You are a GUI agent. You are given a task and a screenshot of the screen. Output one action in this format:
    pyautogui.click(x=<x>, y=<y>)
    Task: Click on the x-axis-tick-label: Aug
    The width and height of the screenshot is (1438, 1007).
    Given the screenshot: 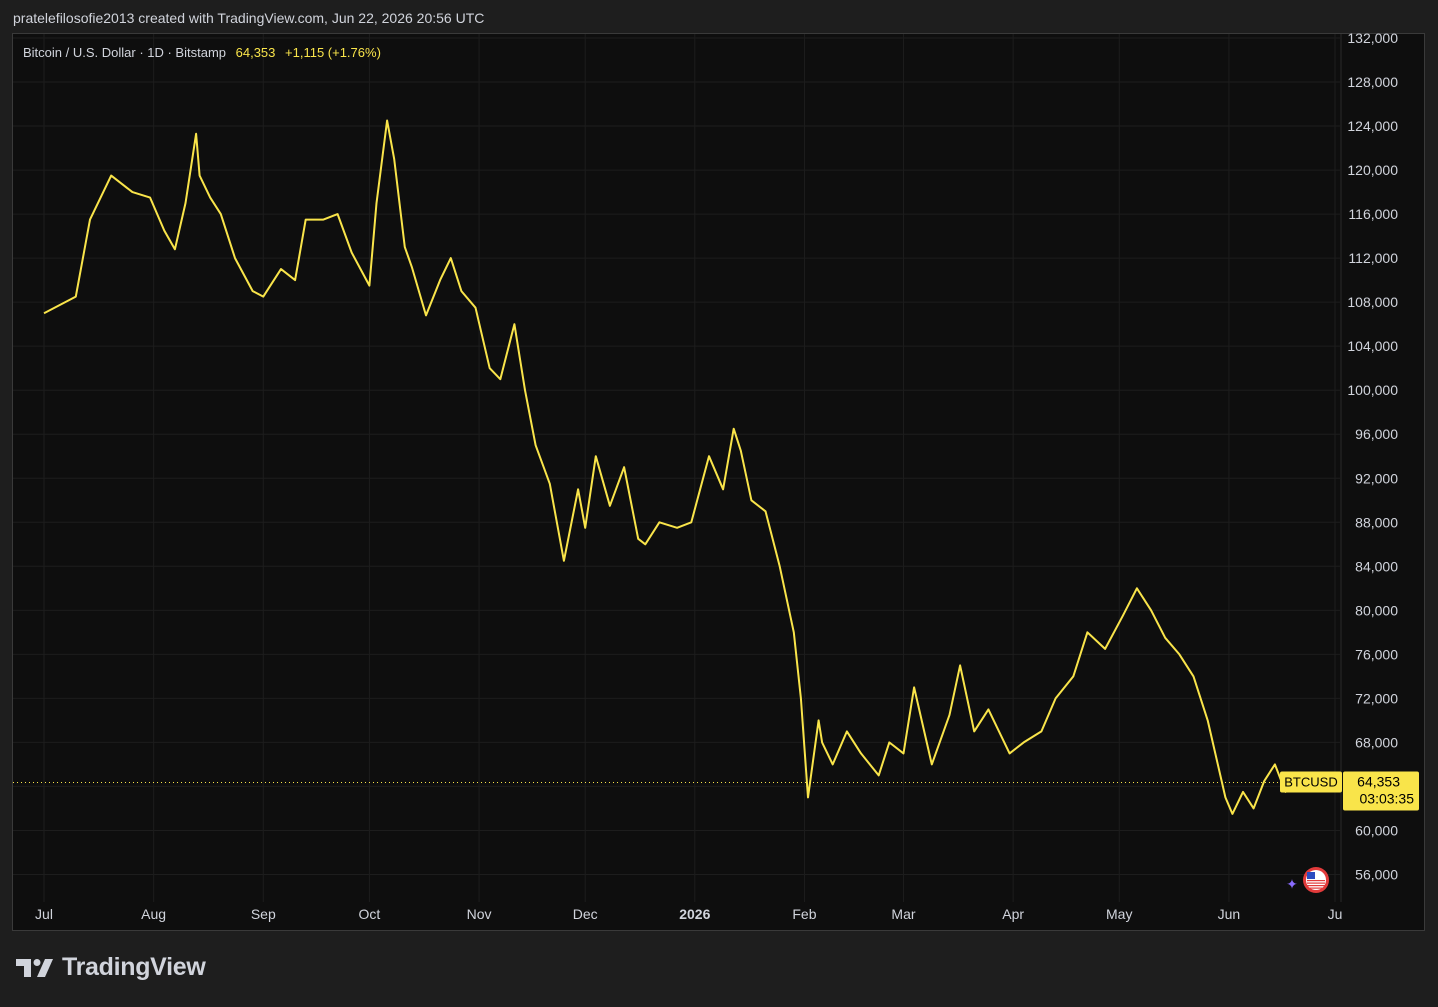 What is the action you would take?
    pyautogui.click(x=153, y=914)
    